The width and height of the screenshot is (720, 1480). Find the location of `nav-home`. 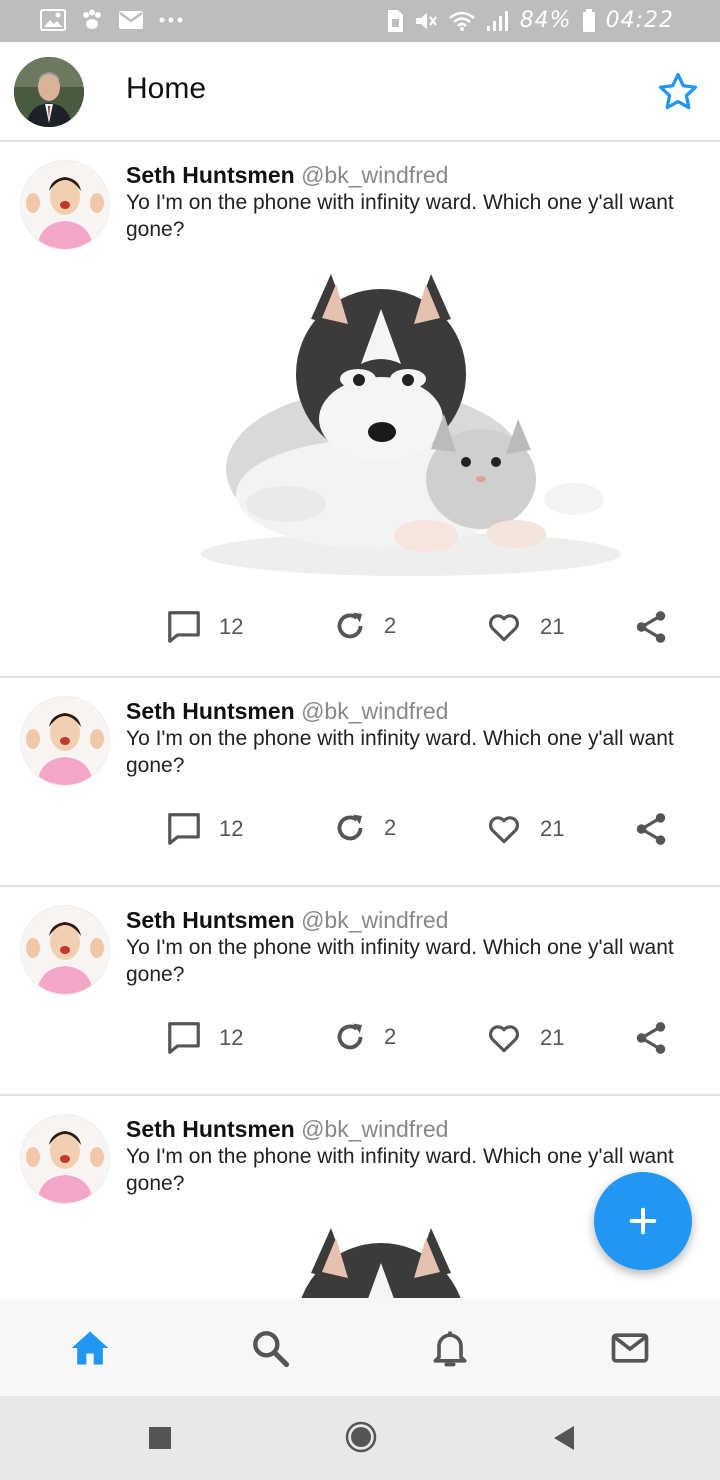

nav-home is located at coordinates (90, 1348).